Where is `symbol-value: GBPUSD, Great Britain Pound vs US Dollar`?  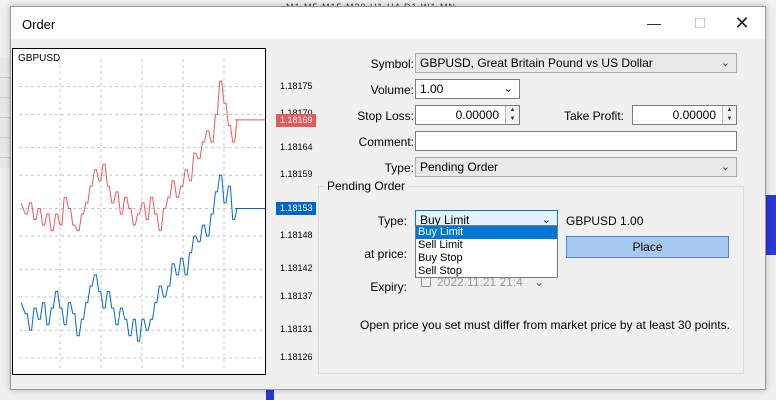 symbol-value: GBPUSD, Great Britain Pound vs US Dollar is located at coordinates (536, 63).